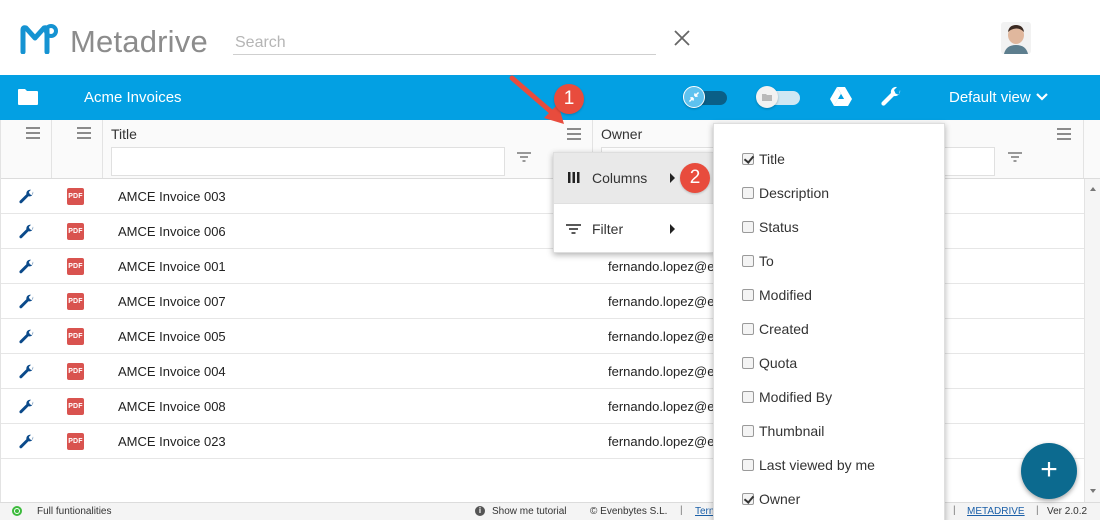  I want to click on column-option-label: Quota, so click(778, 363).